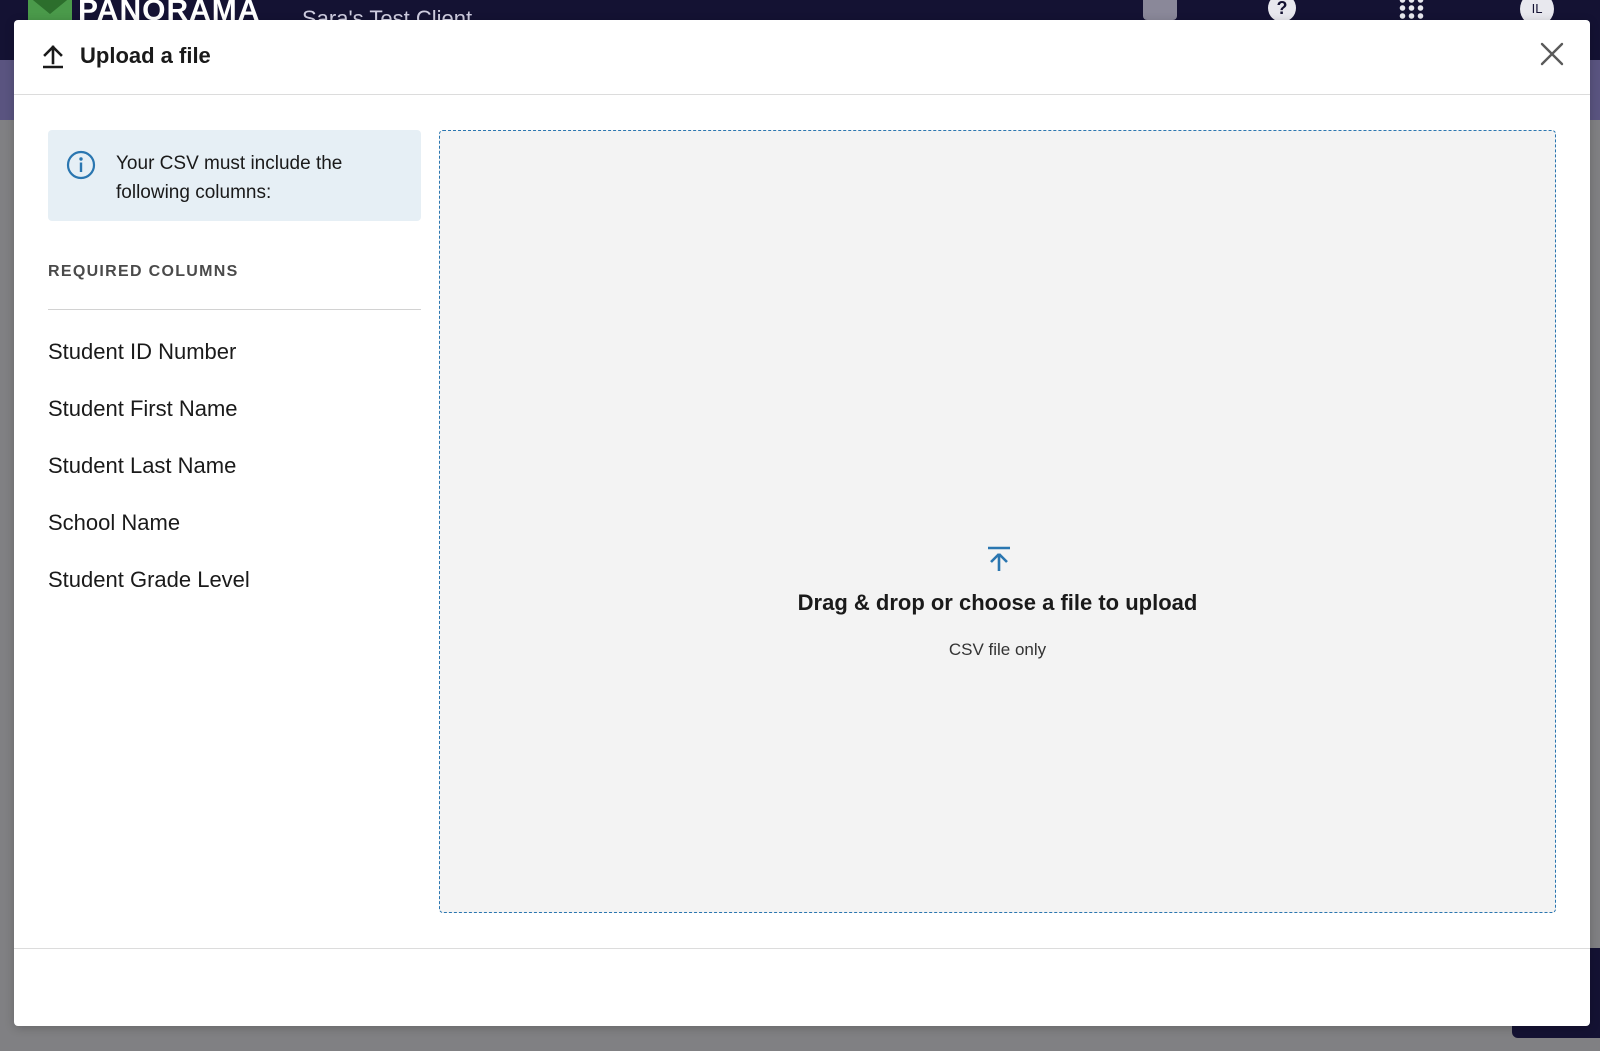  I want to click on dropzone-title: Drag & drop or choose a file to upload, so click(997, 602).